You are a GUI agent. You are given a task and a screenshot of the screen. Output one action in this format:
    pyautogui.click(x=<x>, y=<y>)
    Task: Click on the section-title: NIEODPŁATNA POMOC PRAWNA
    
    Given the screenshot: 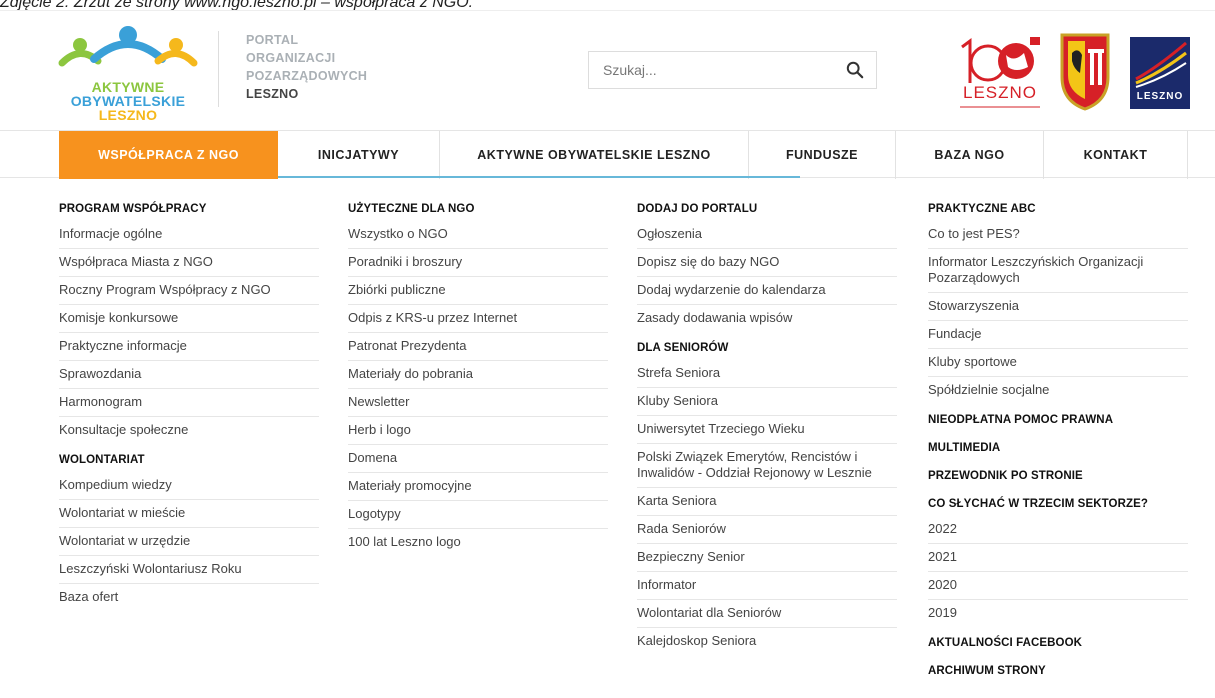 What is the action you would take?
    pyautogui.click(x=1058, y=421)
    